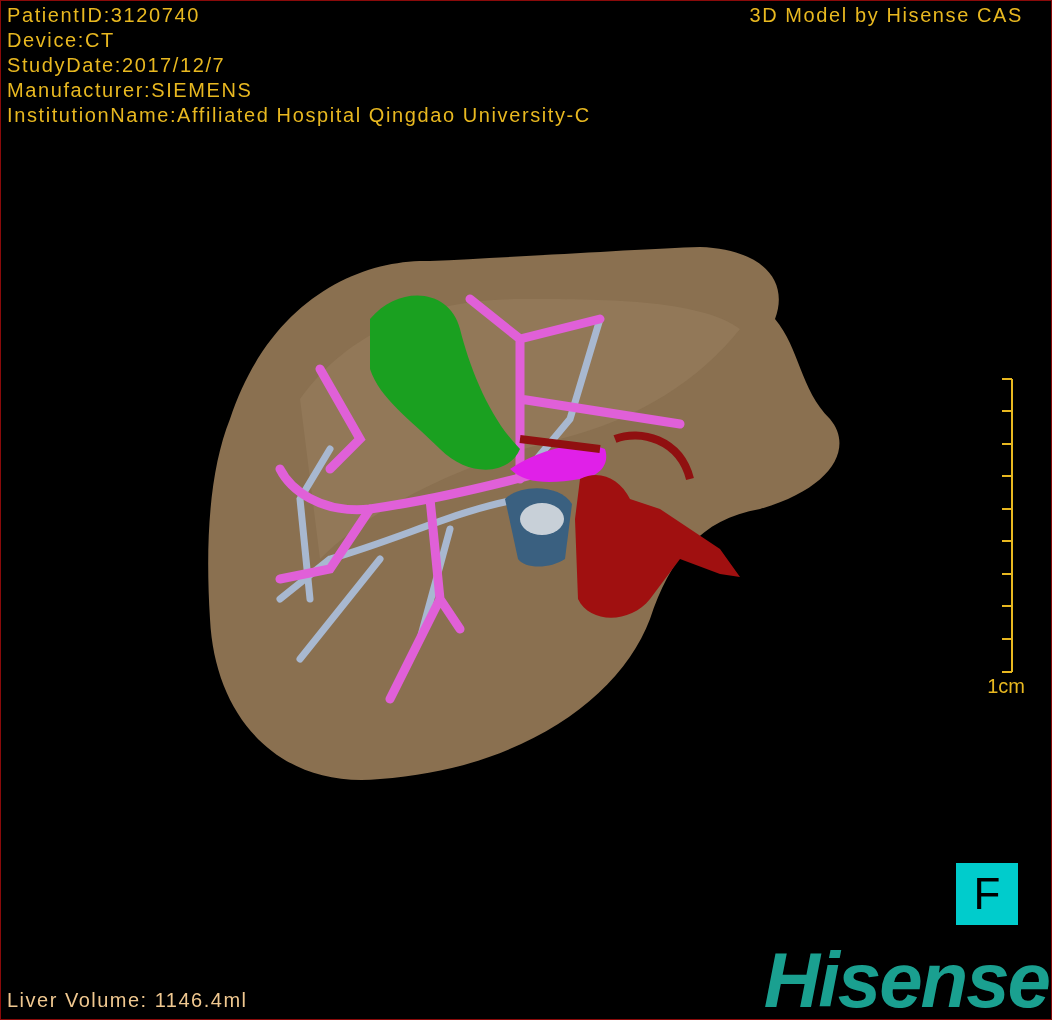 The image size is (1052, 1020). What do you see at coordinates (104, 15) in the screenshot?
I see `info-text: PatientID:3120740` at bounding box center [104, 15].